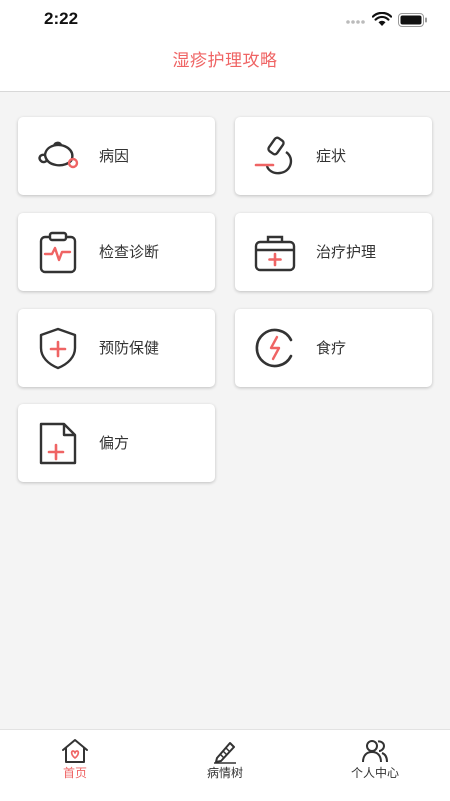  What do you see at coordinates (412, 20) in the screenshot?
I see `battery-icon` at bounding box center [412, 20].